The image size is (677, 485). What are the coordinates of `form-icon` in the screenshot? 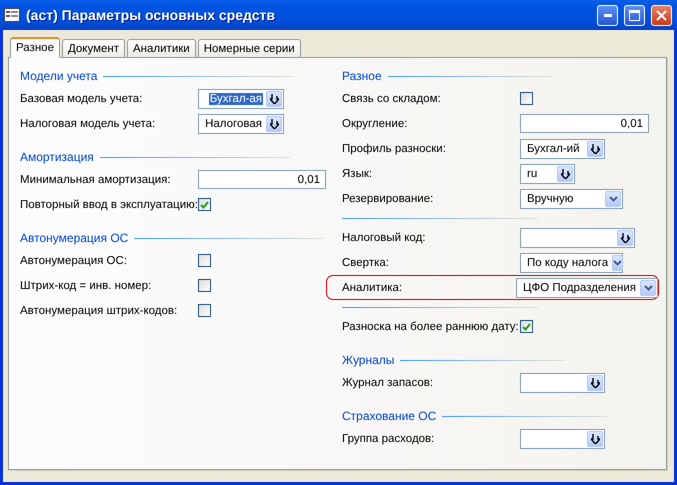 It's located at (12, 15).